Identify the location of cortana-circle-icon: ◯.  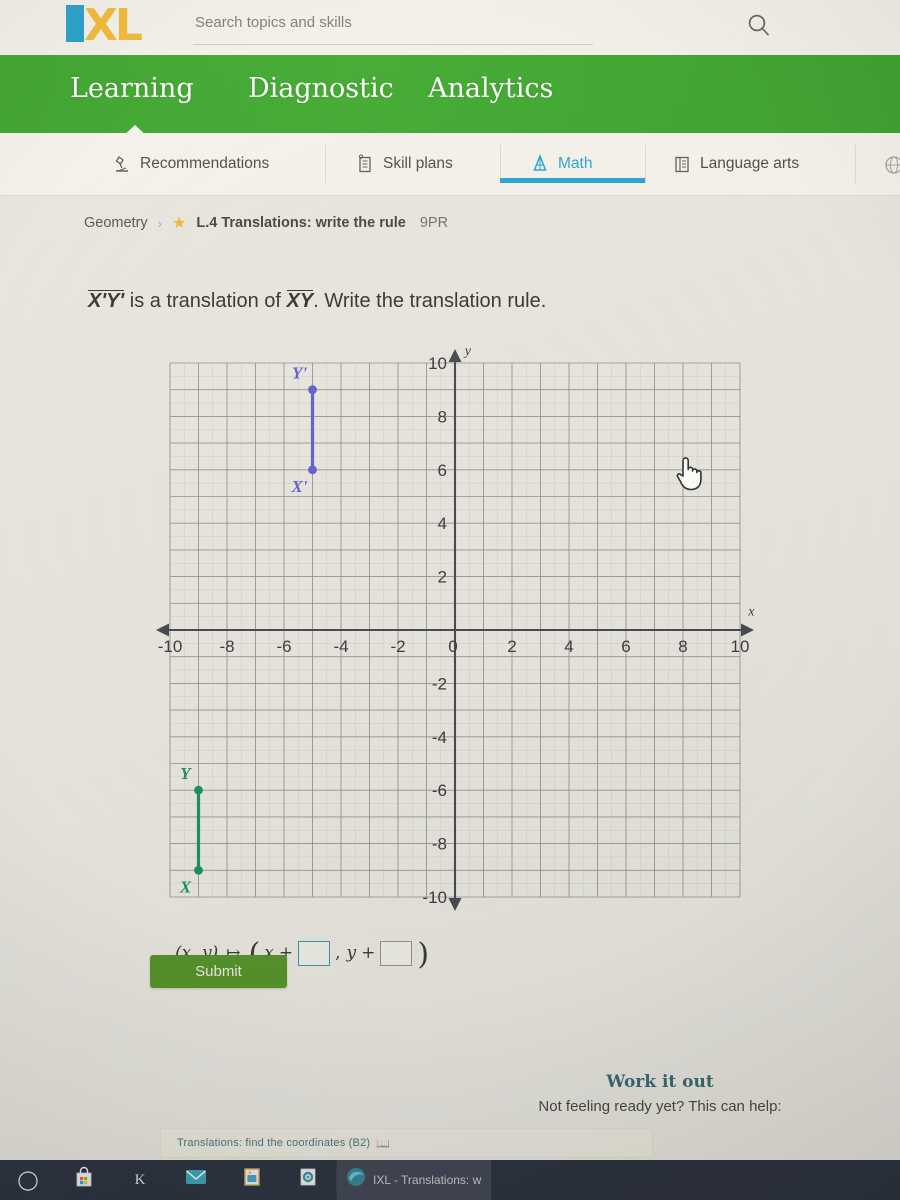
(28, 1180).